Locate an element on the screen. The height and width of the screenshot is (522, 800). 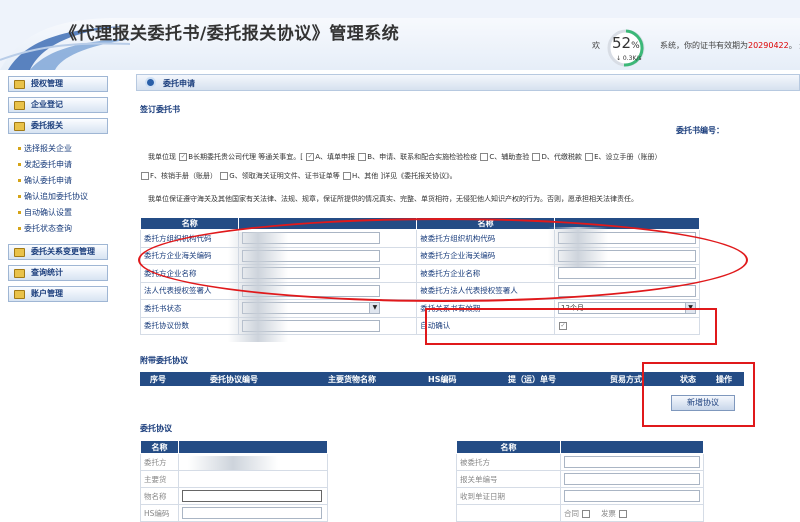
sidebar-subitem-status-query: 委托状态查询 is located at coordinates (45, 229).